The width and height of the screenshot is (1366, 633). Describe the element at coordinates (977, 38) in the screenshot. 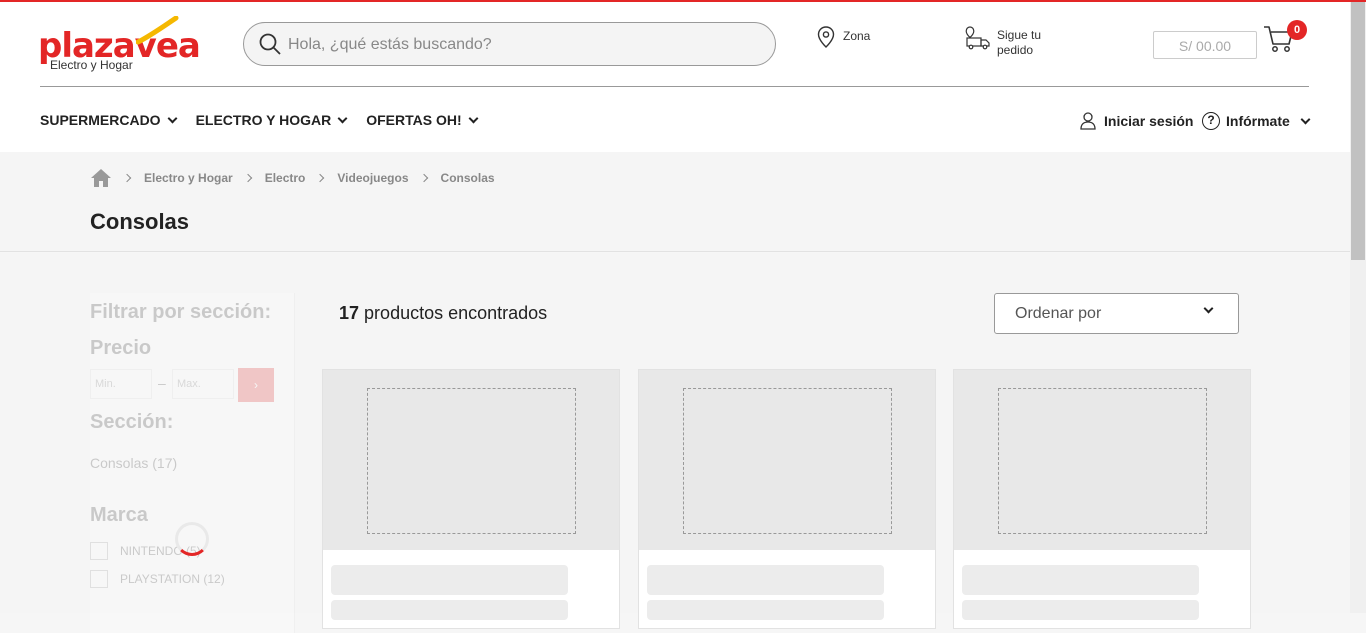

I see `truck-icon` at that location.